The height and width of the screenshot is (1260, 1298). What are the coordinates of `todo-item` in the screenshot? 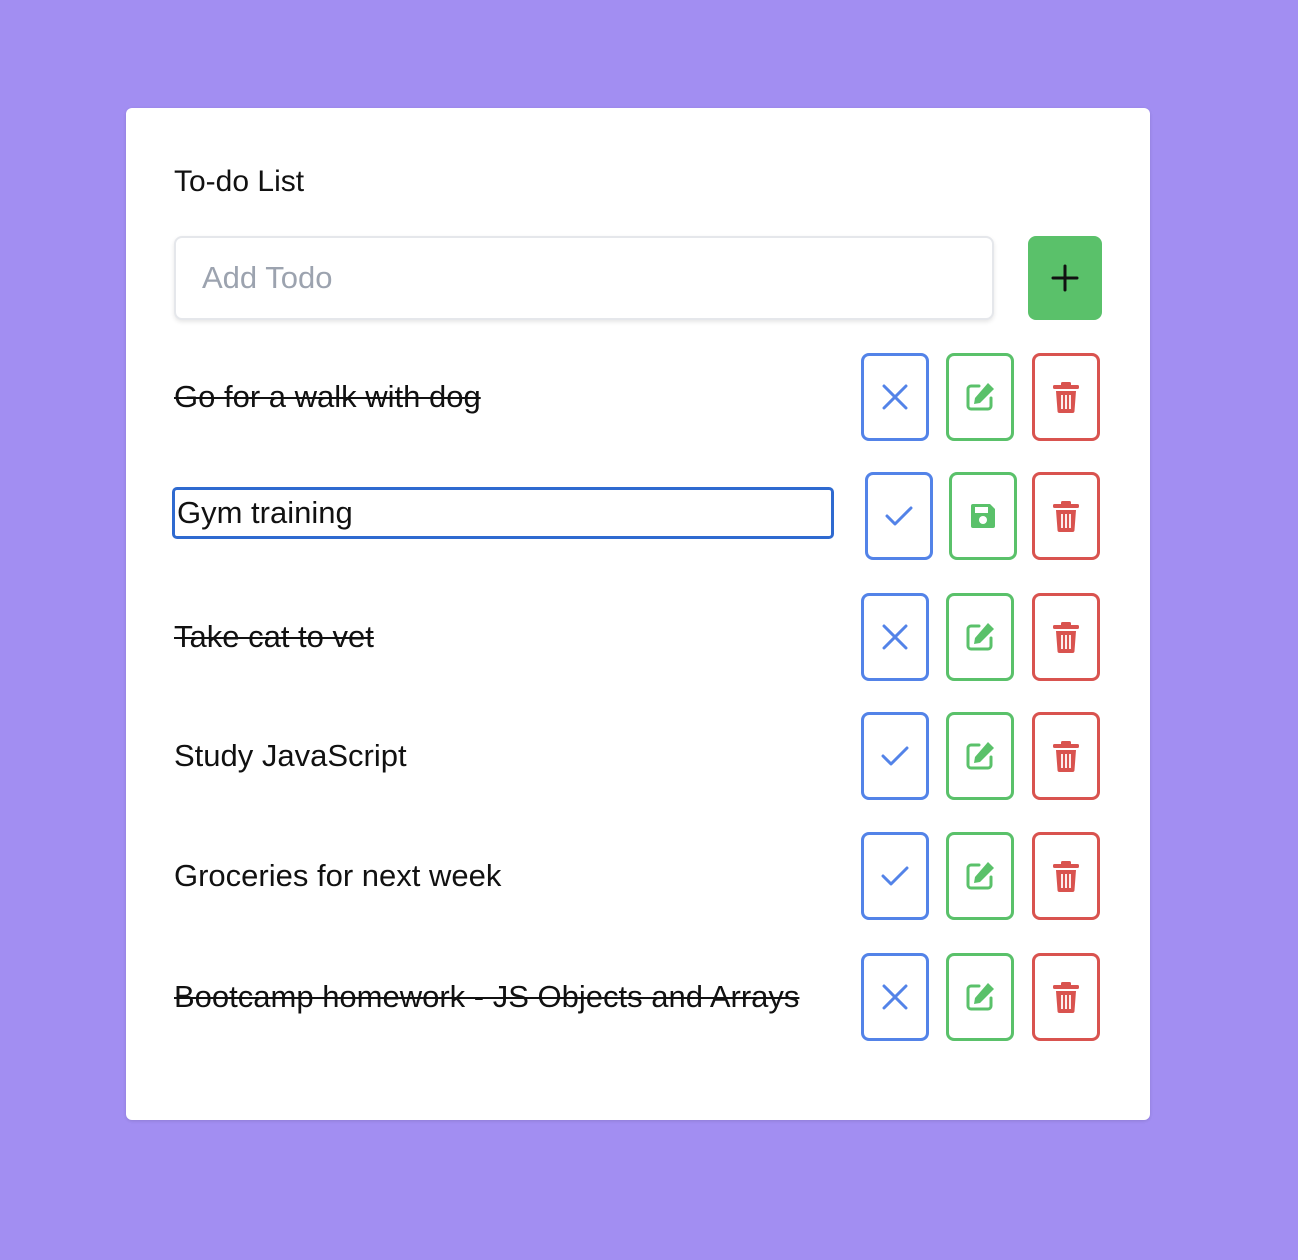 It's located at (637, 516).